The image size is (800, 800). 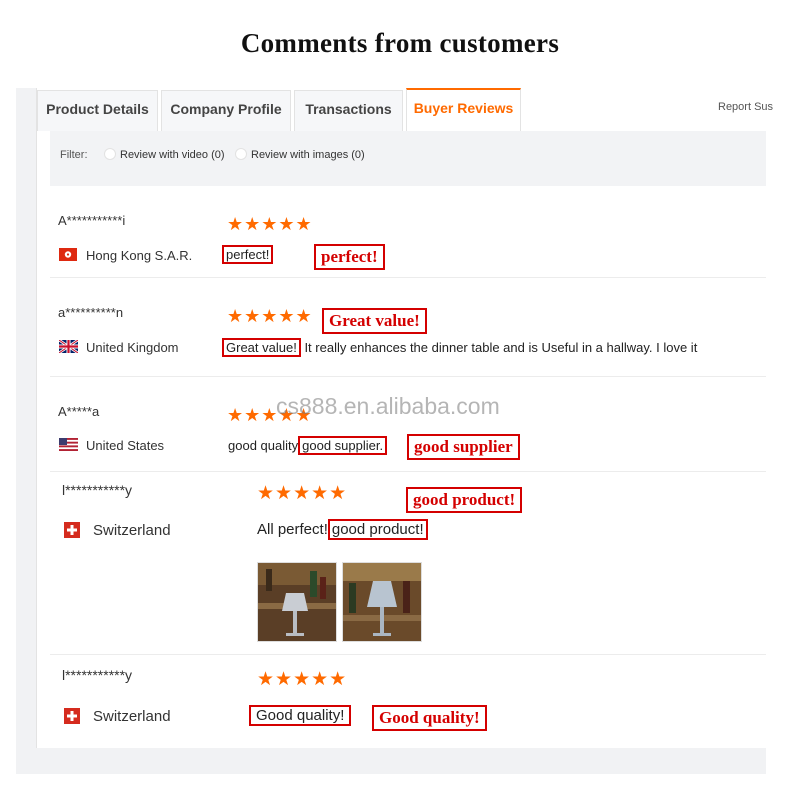 I want to click on reviewer-country: United States, so click(x=125, y=445).